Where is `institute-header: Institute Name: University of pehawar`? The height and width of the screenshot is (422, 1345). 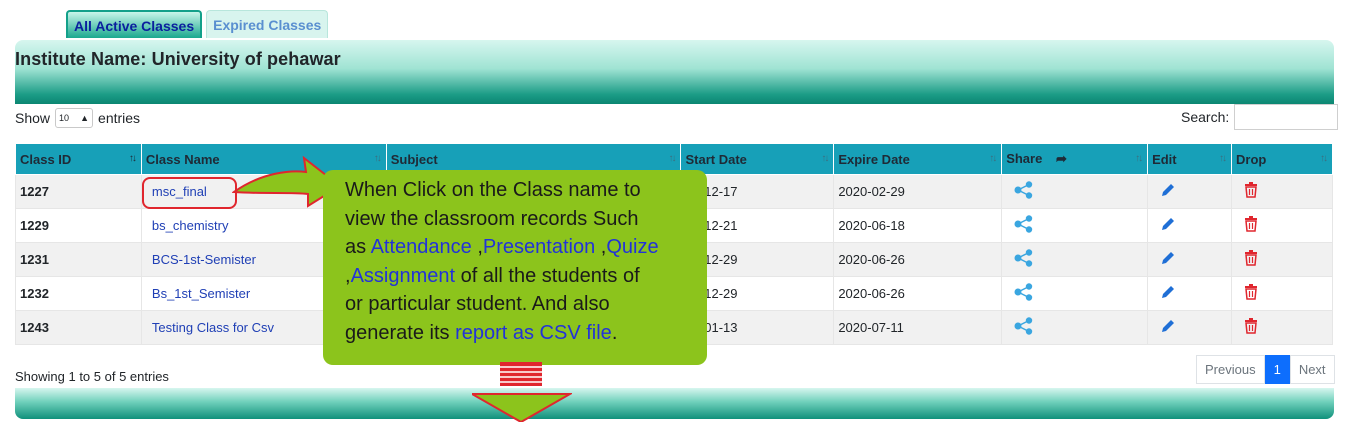 institute-header: Institute Name: University of pehawar is located at coordinates (674, 72).